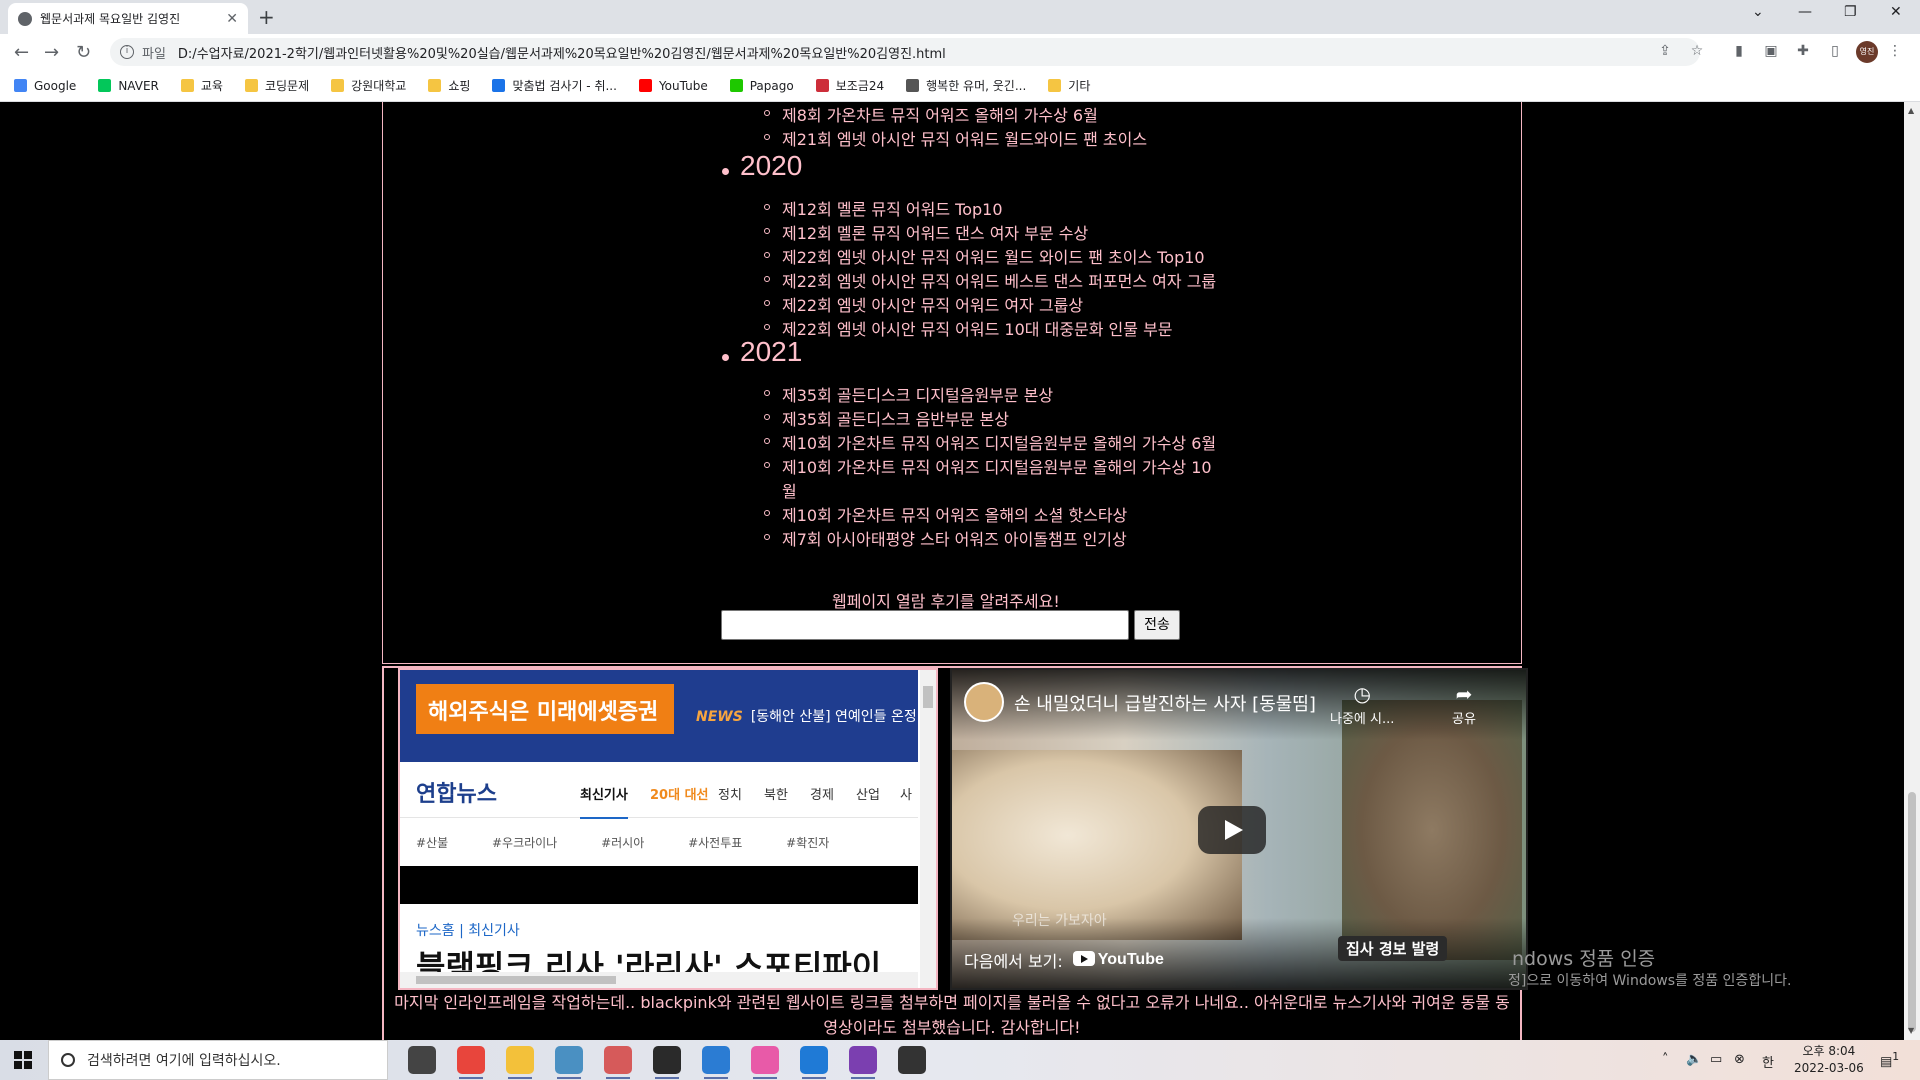 Image resolution: width=1920 pixels, height=1080 pixels. Describe the element at coordinates (667, 1062) in the screenshot. I see `sticky-notes-icon` at that location.